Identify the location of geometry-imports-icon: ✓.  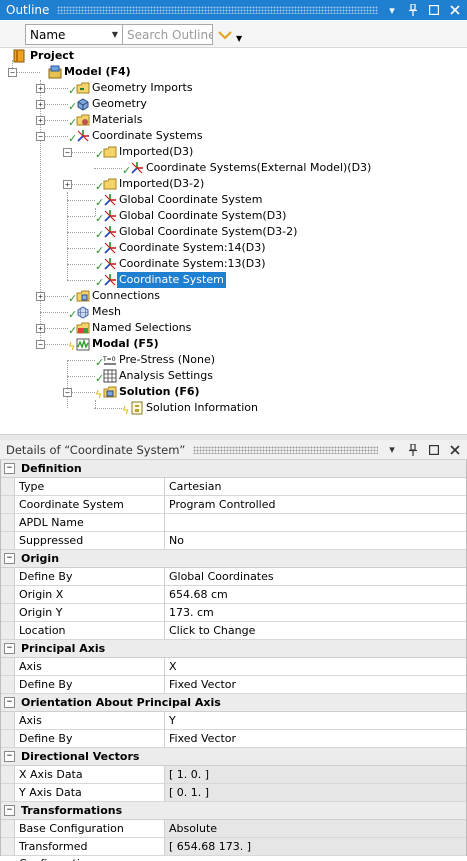
(79, 88).